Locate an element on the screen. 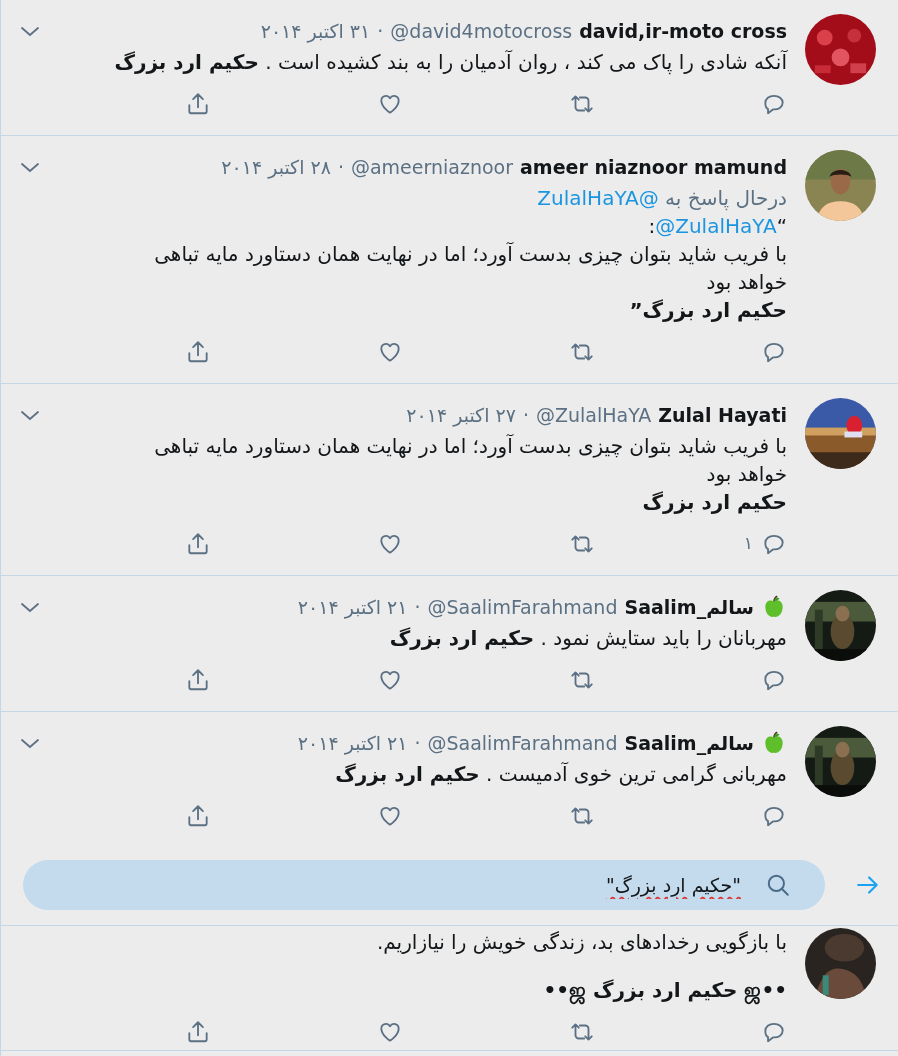  signature-text: حکیم ارد بزرگ” is located at coordinates (707, 310).